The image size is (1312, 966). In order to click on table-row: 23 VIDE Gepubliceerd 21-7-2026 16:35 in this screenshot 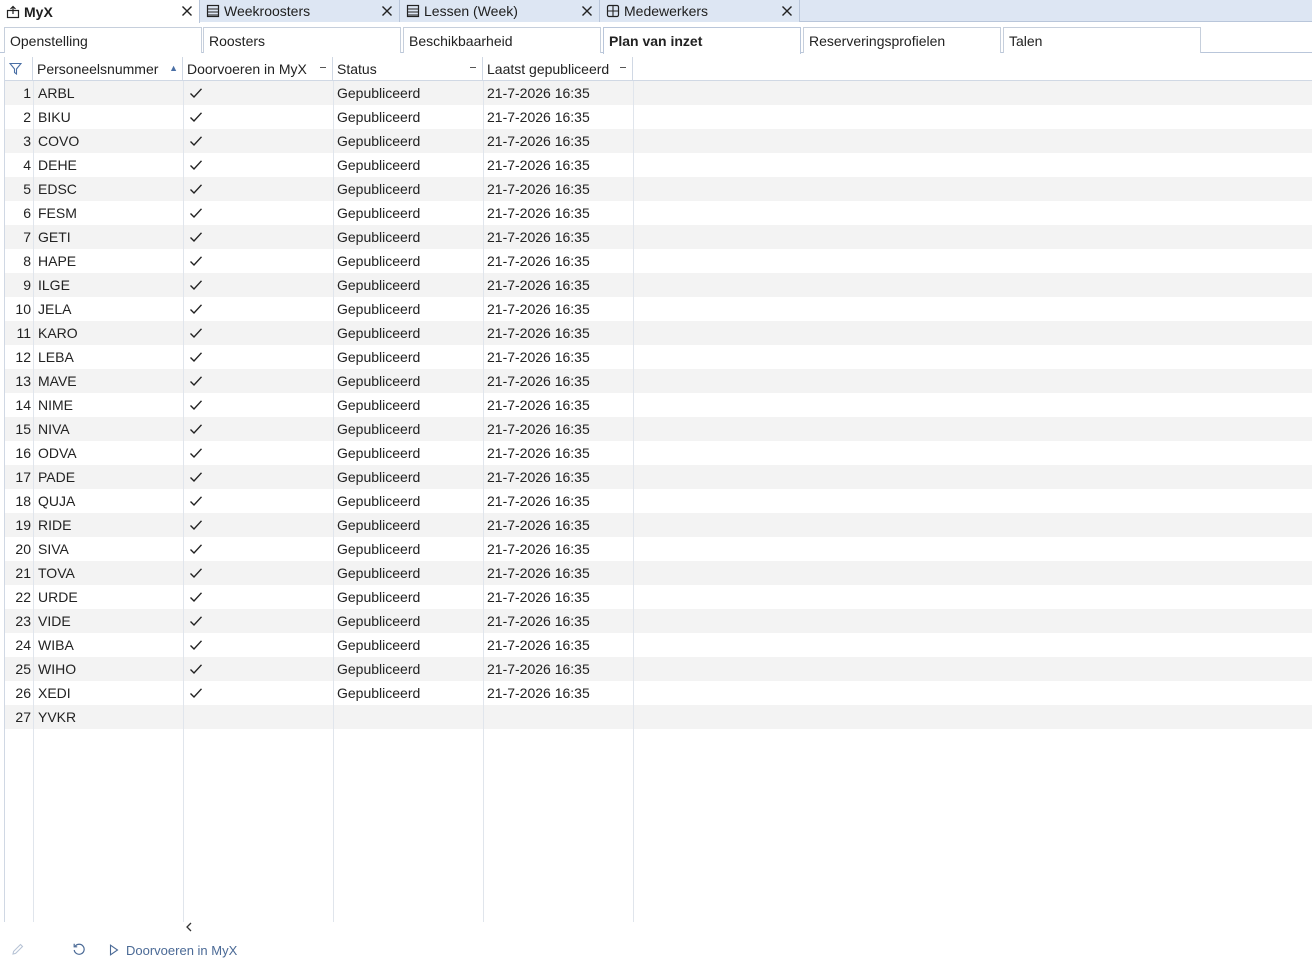, I will do `click(658, 621)`.